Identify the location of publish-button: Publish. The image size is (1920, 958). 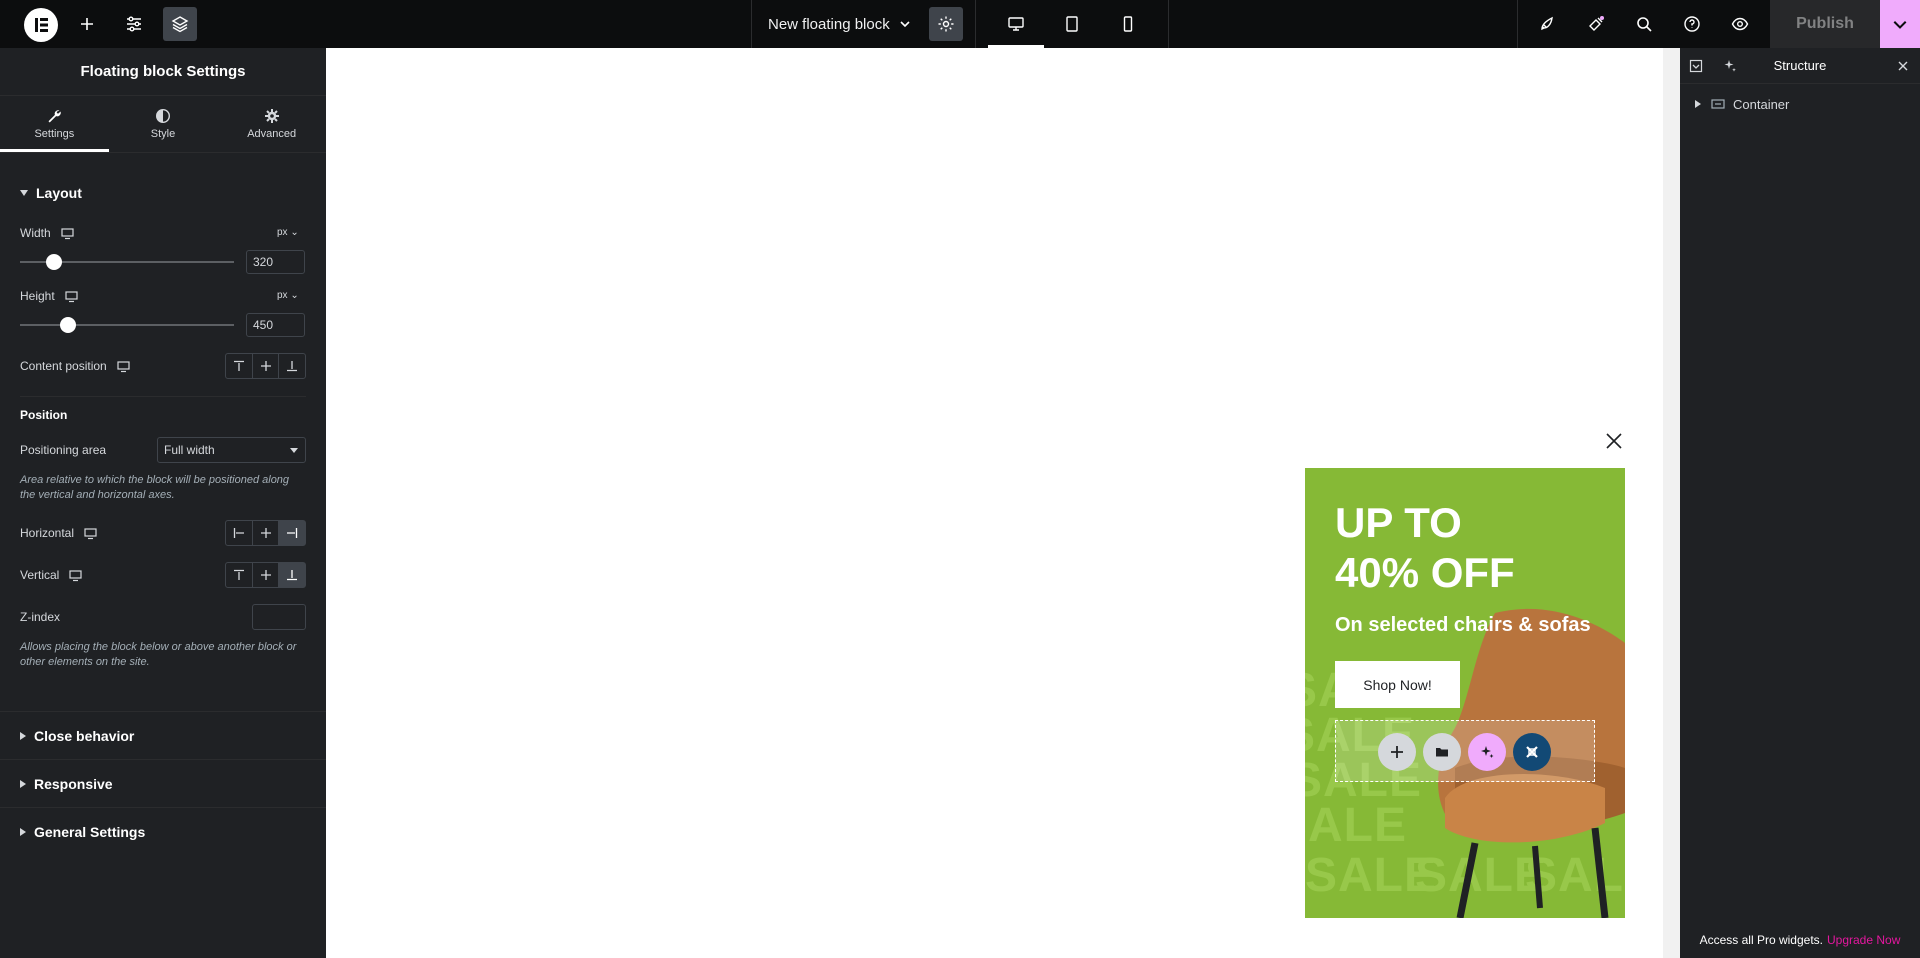
(1825, 24).